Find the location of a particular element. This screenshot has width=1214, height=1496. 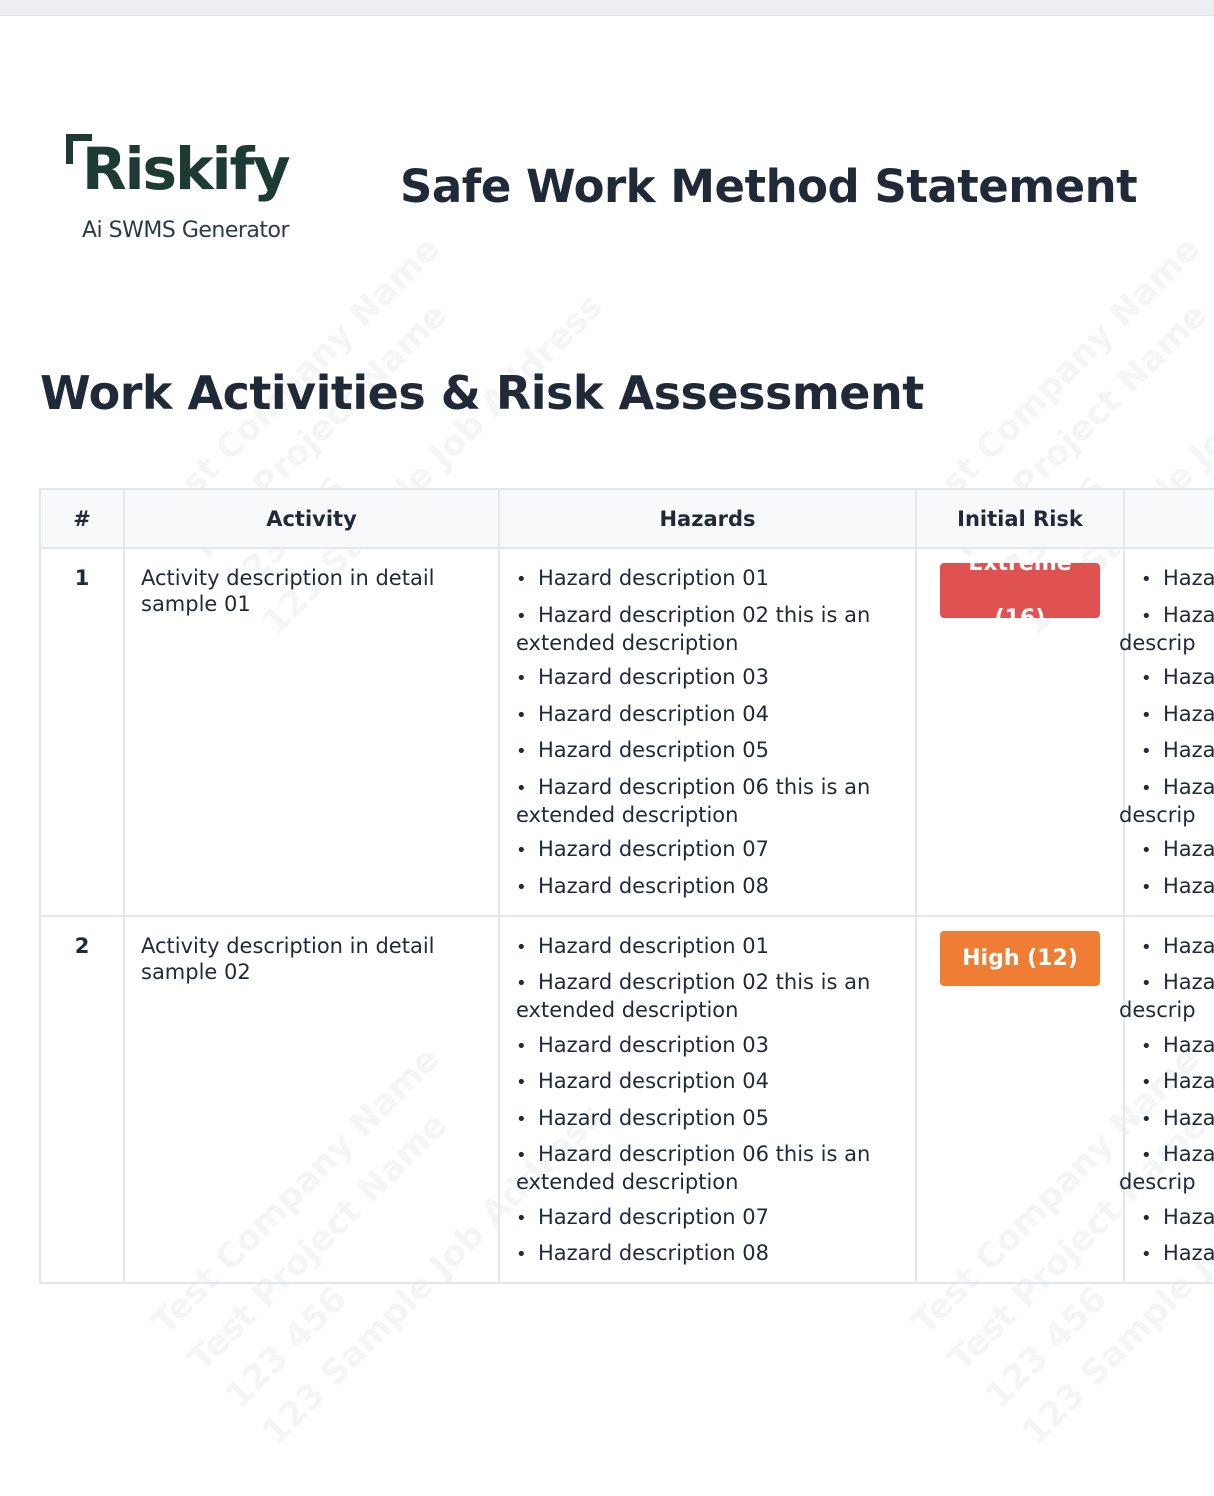

row-number: 2 is located at coordinates (82, 1099).